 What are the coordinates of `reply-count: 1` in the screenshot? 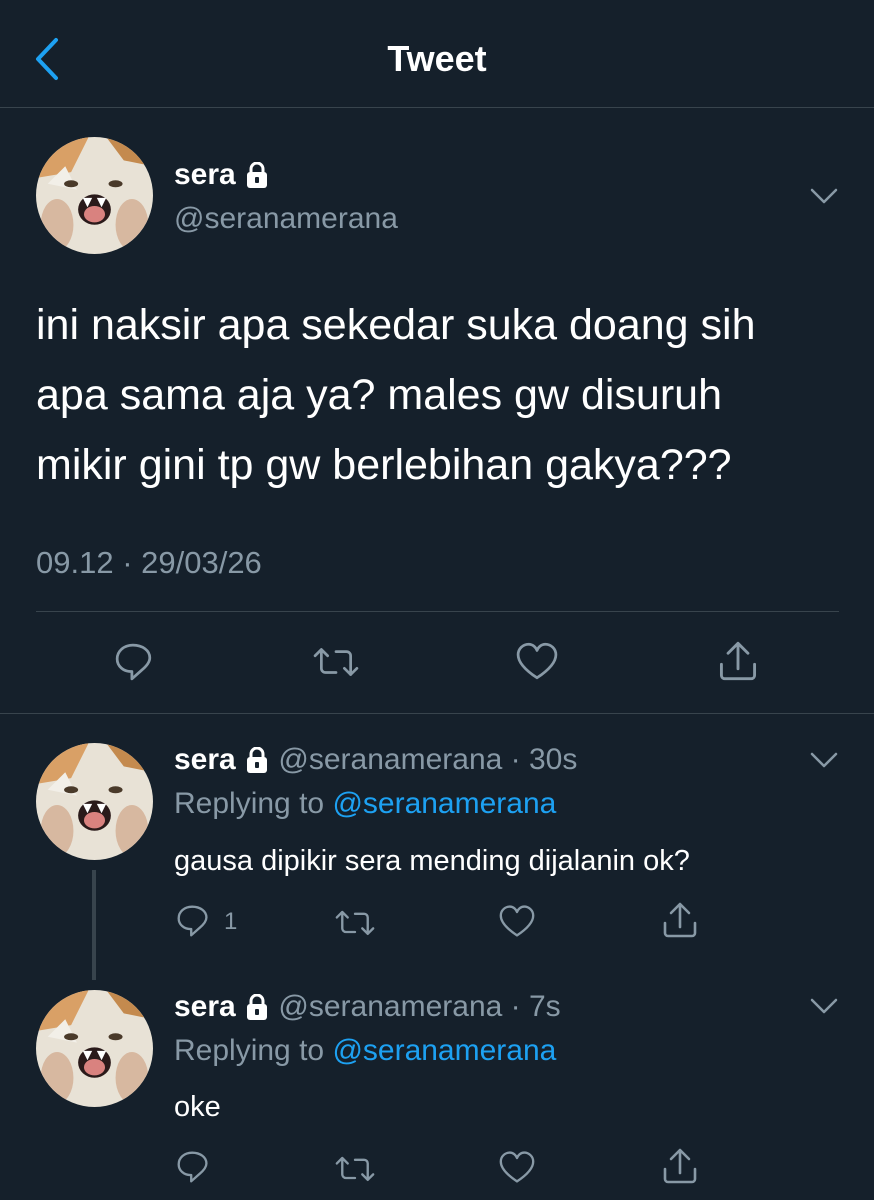 It's located at (231, 921).